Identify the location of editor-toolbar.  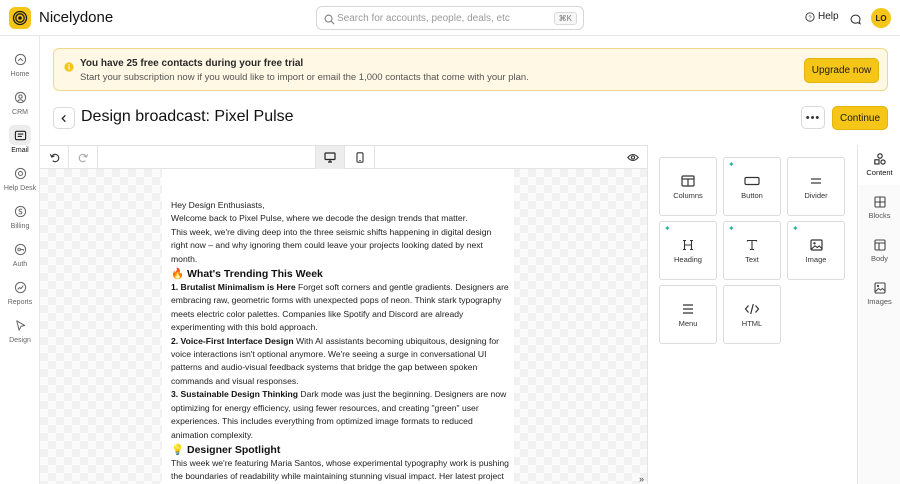
(343, 157).